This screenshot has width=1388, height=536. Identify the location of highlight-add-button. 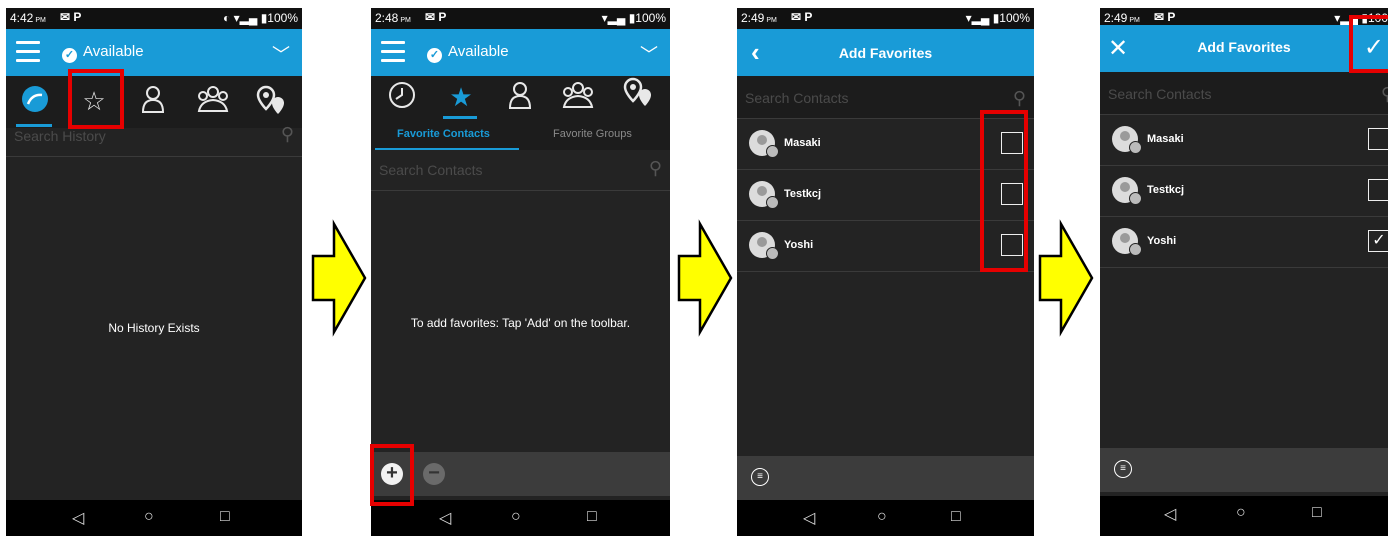
(392, 475).